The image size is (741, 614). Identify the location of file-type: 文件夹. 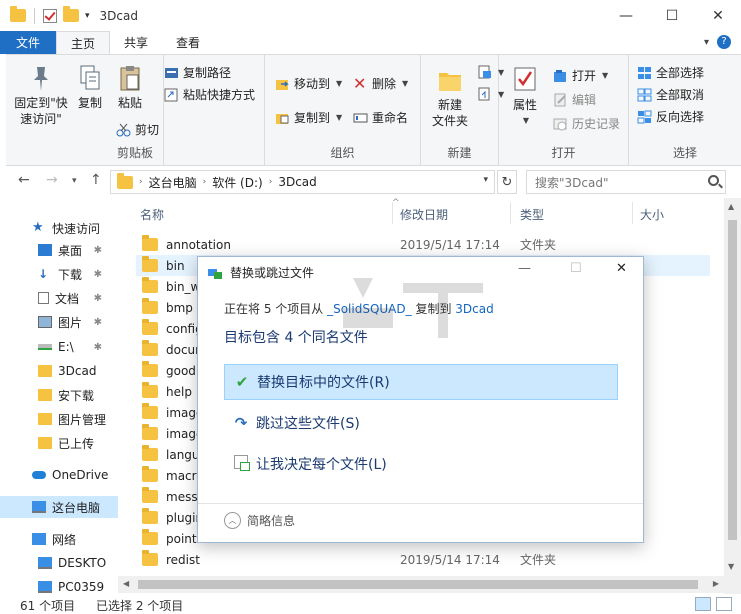
(538, 560).